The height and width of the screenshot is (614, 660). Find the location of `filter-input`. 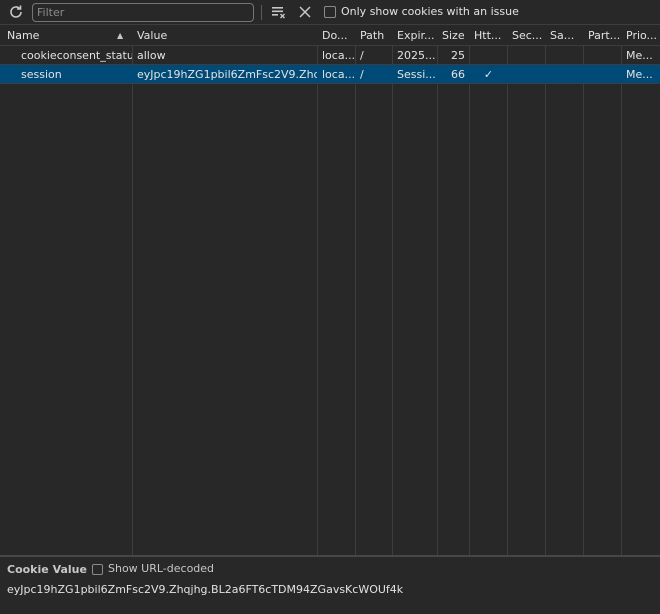

filter-input is located at coordinates (143, 12).